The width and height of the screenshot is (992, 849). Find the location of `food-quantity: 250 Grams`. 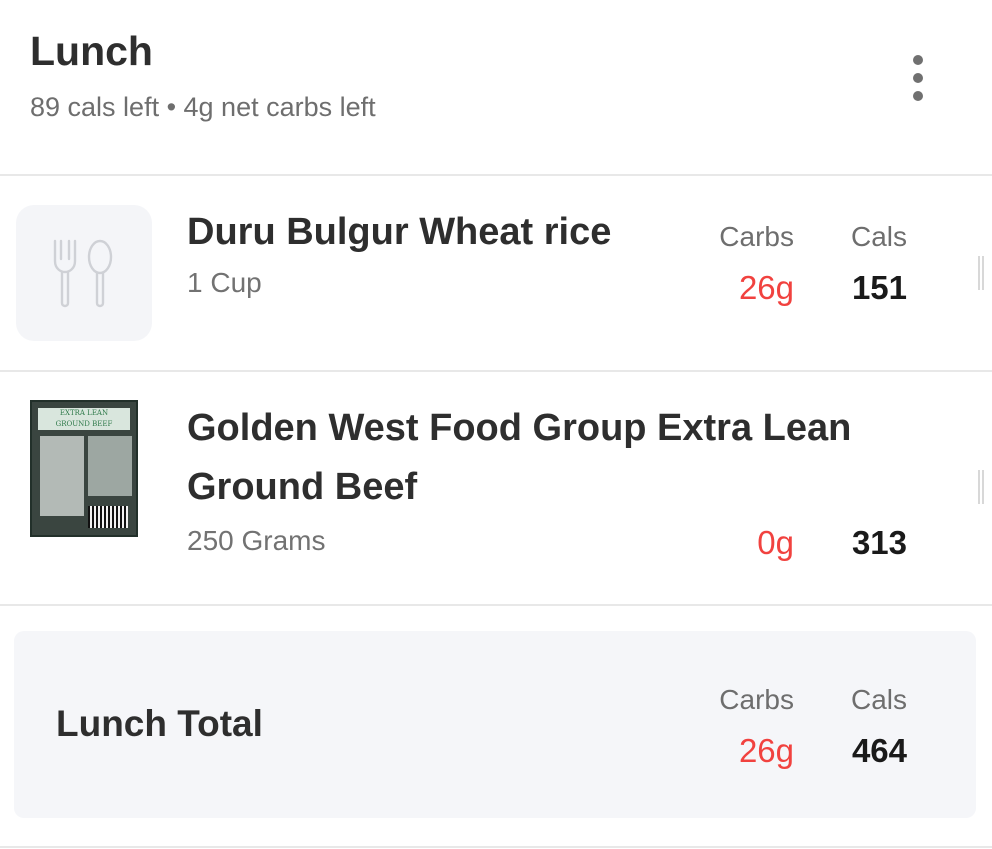

food-quantity: 250 Grams is located at coordinates (256, 540).